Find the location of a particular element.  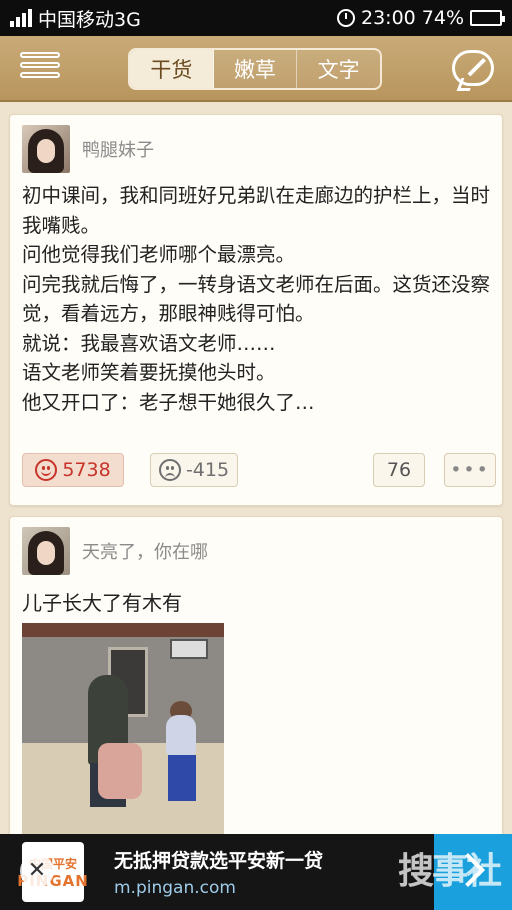

menu-icon is located at coordinates (40, 69).